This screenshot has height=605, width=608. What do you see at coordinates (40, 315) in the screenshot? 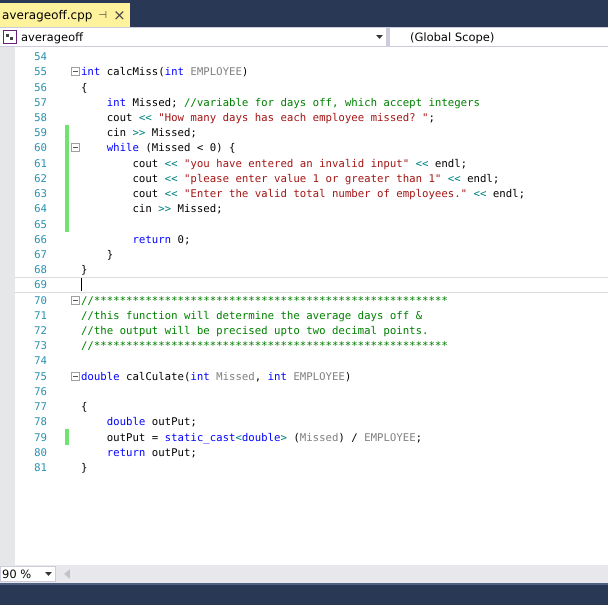
I see `line-number: 71` at bounding box center [40, 315].